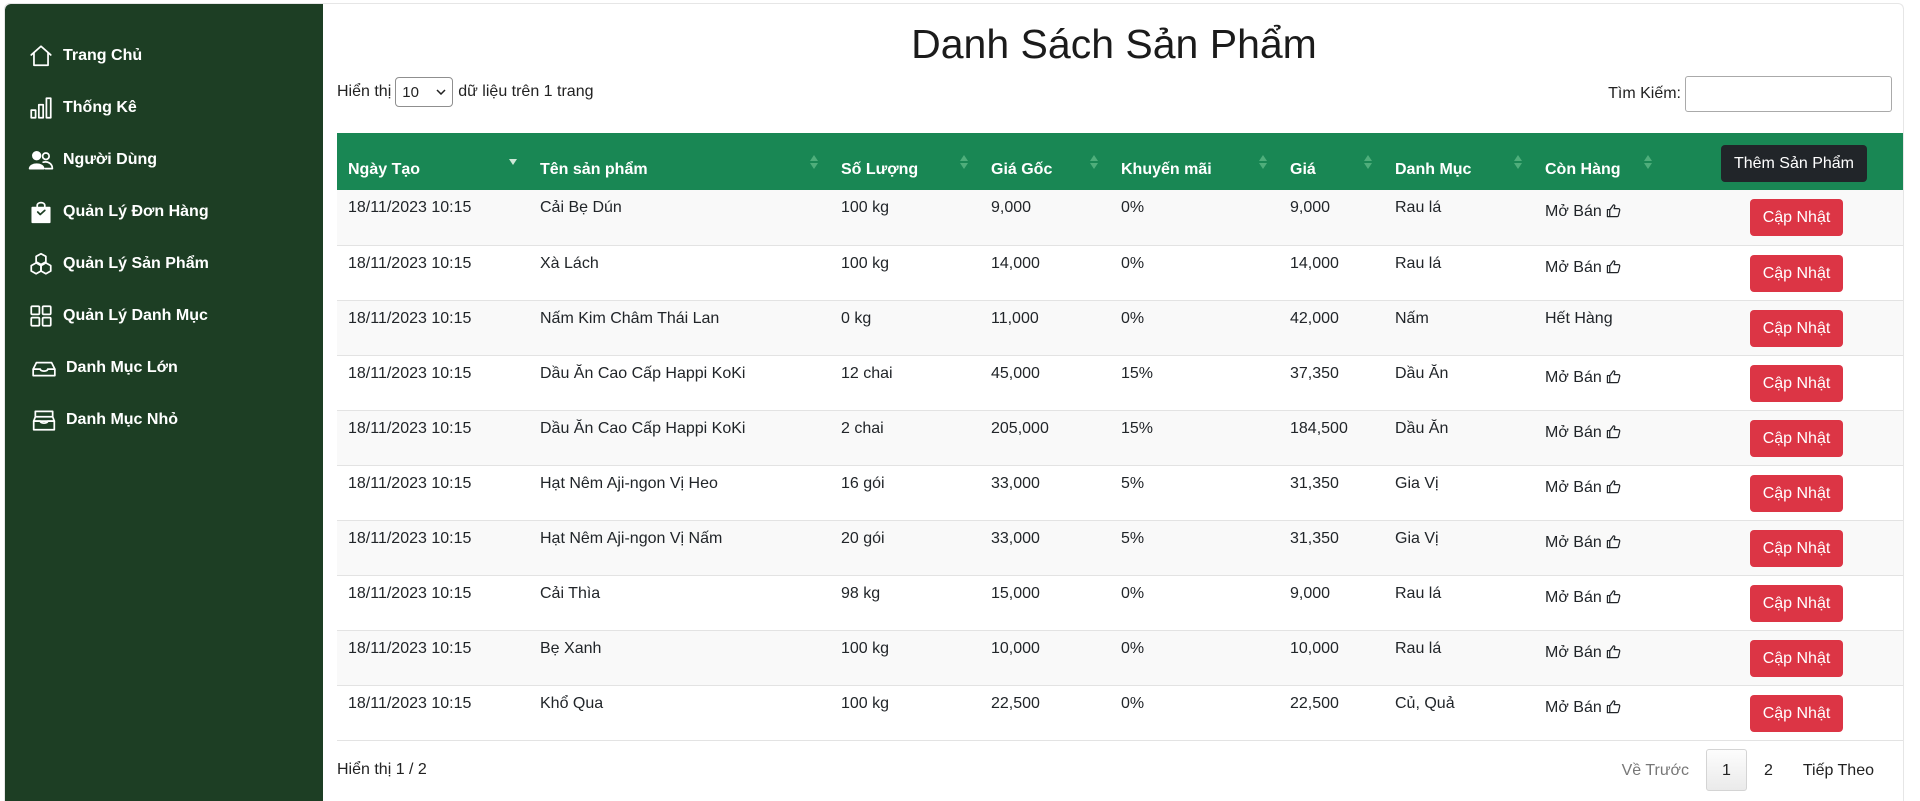 The width and height of the screenshot is (1920, 801). I want to click on box-icon, so click(44, 369).